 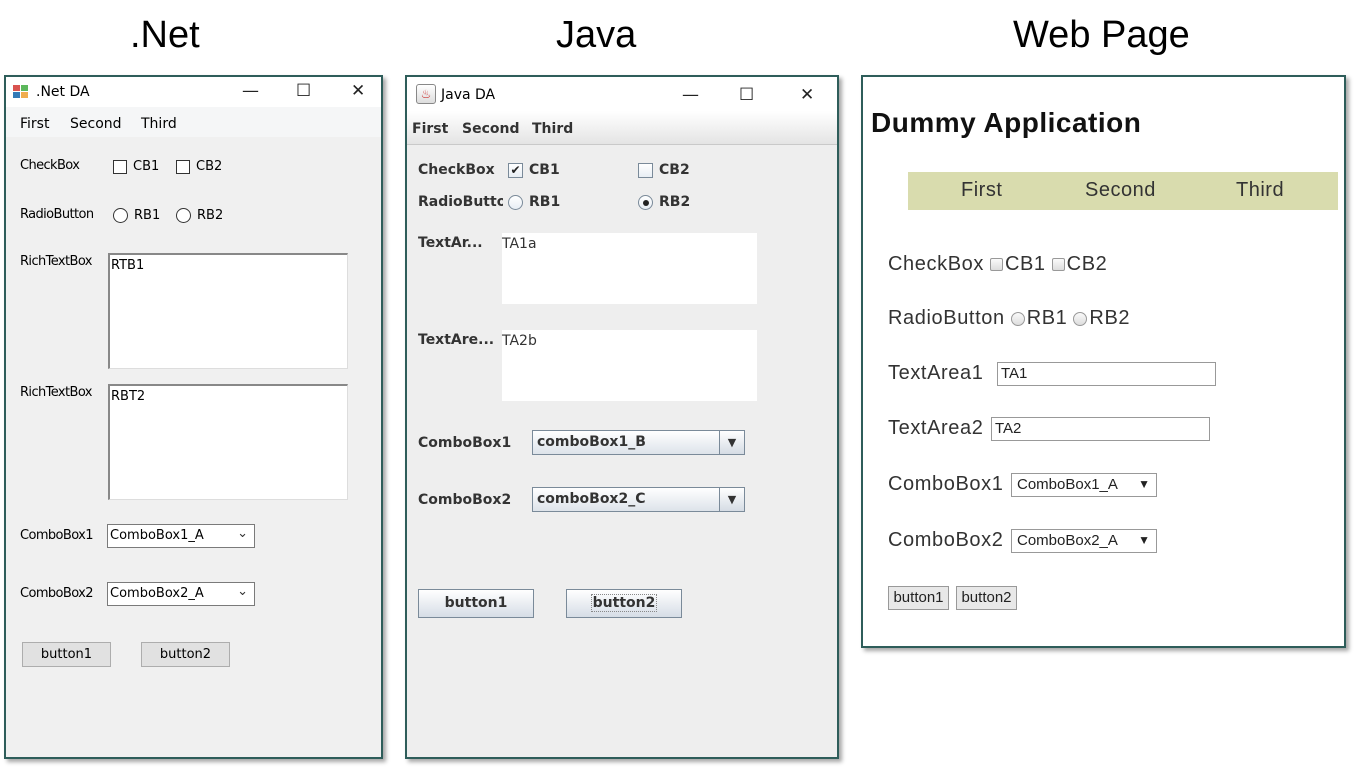 What do you see at coordinates (181, 536) in the screenshot?
I see `combobox-1: ComboBox1_A ⌄` at bounding box center [181, 536].